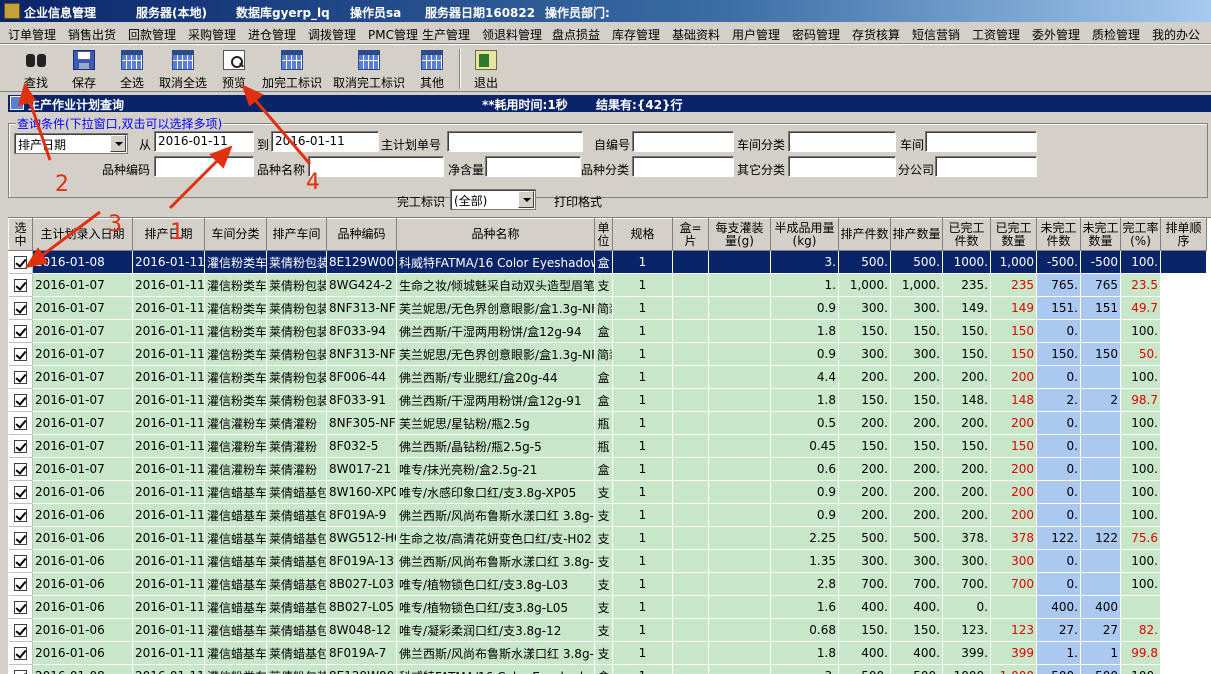  Describe the element at coordinates (369, 69) in the screenshot. I see `cancel-done-mark-button: 取消完工标识` at that location.